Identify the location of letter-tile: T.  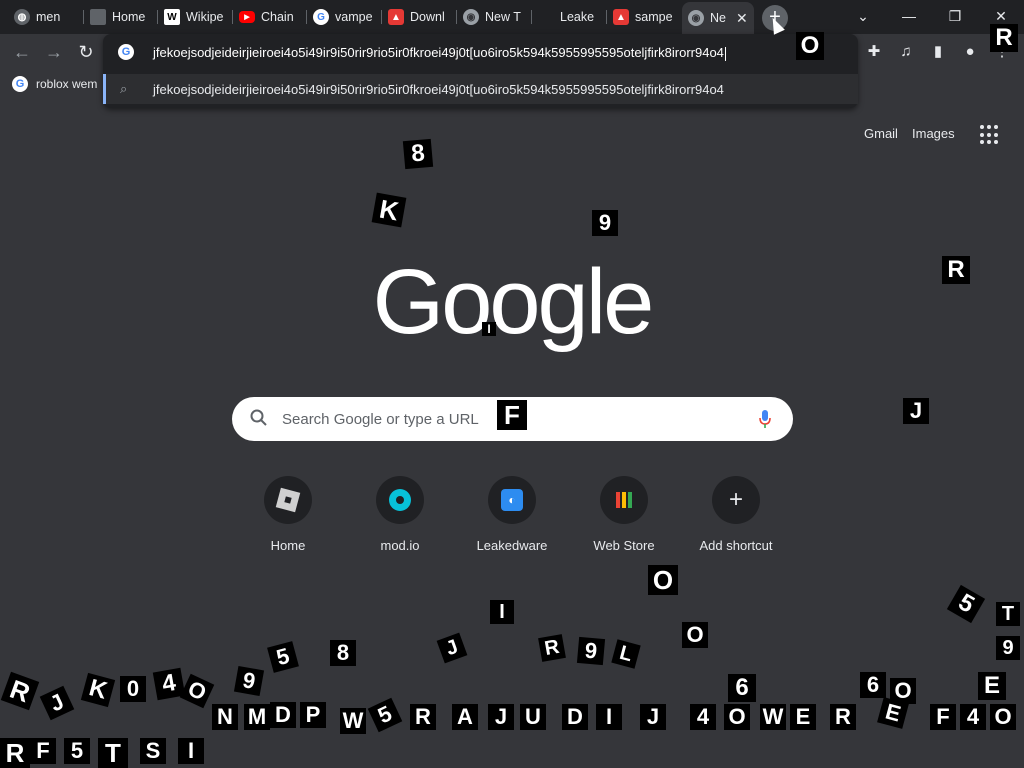
(1008, 614).